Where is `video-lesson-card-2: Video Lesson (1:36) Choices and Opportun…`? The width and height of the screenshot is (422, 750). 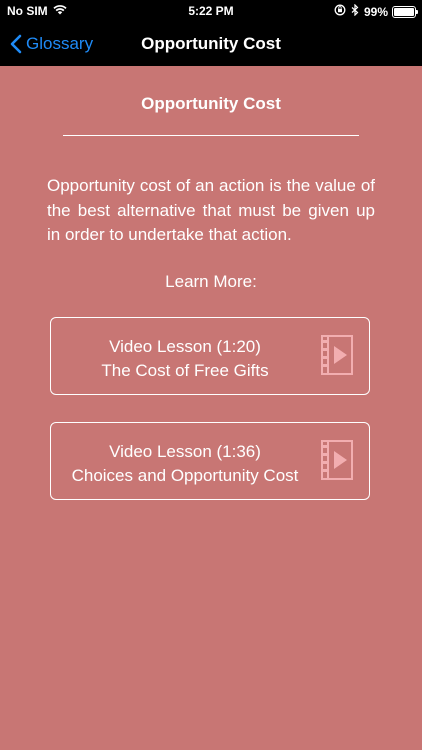 video-lesson-card-2: Video Lesson (1:36) Choices and Opportun… is located at coordinates (210, 461).